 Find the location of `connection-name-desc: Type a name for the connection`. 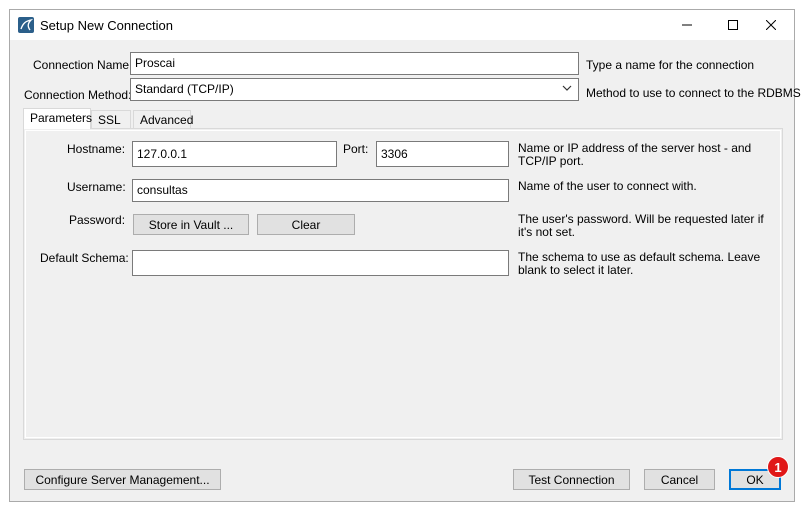

connection-name-desc: Type a name for the connection is located at coordinates (670, 65).